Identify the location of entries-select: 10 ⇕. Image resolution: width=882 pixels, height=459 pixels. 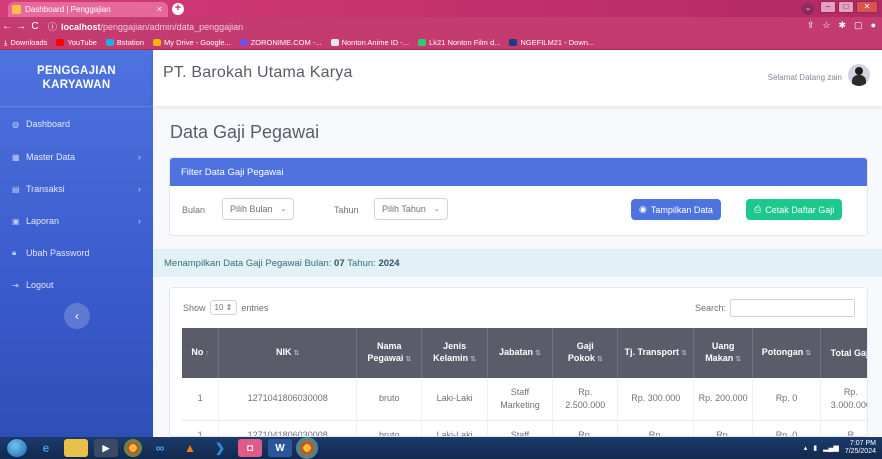
(223, 307).